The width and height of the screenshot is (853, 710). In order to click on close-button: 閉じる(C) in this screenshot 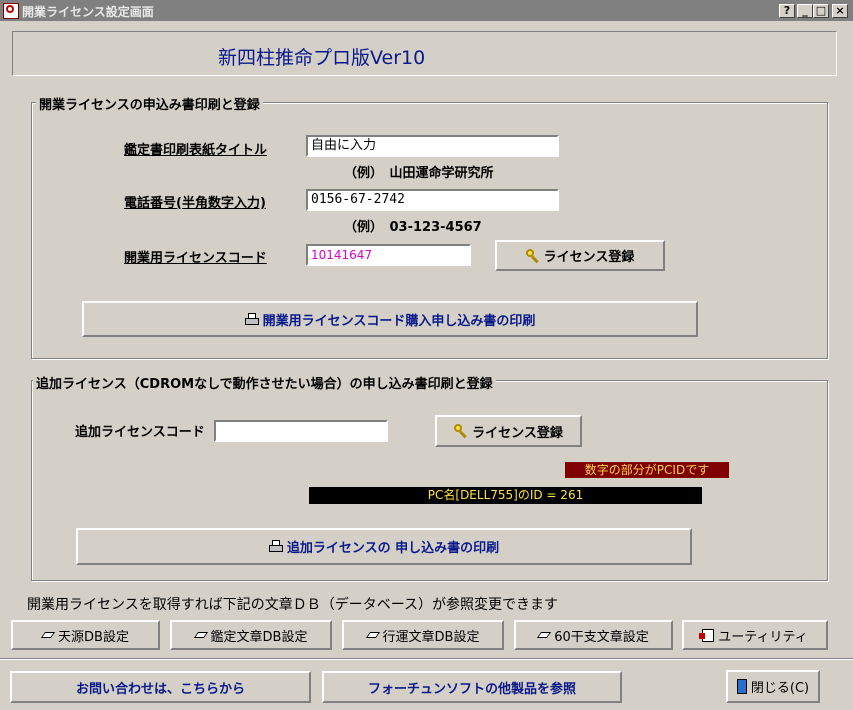, I will do `click(773, 686)`.